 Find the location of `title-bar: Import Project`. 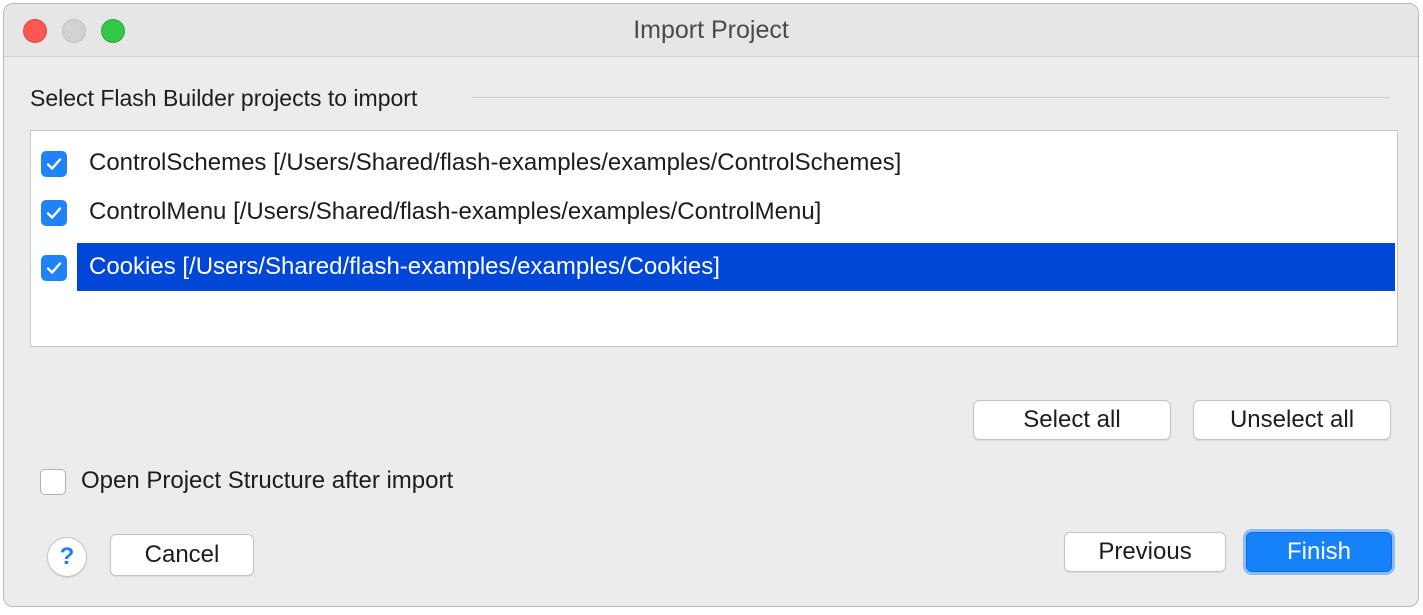

title-bar: Import Project is located at coordinates (711, 30).